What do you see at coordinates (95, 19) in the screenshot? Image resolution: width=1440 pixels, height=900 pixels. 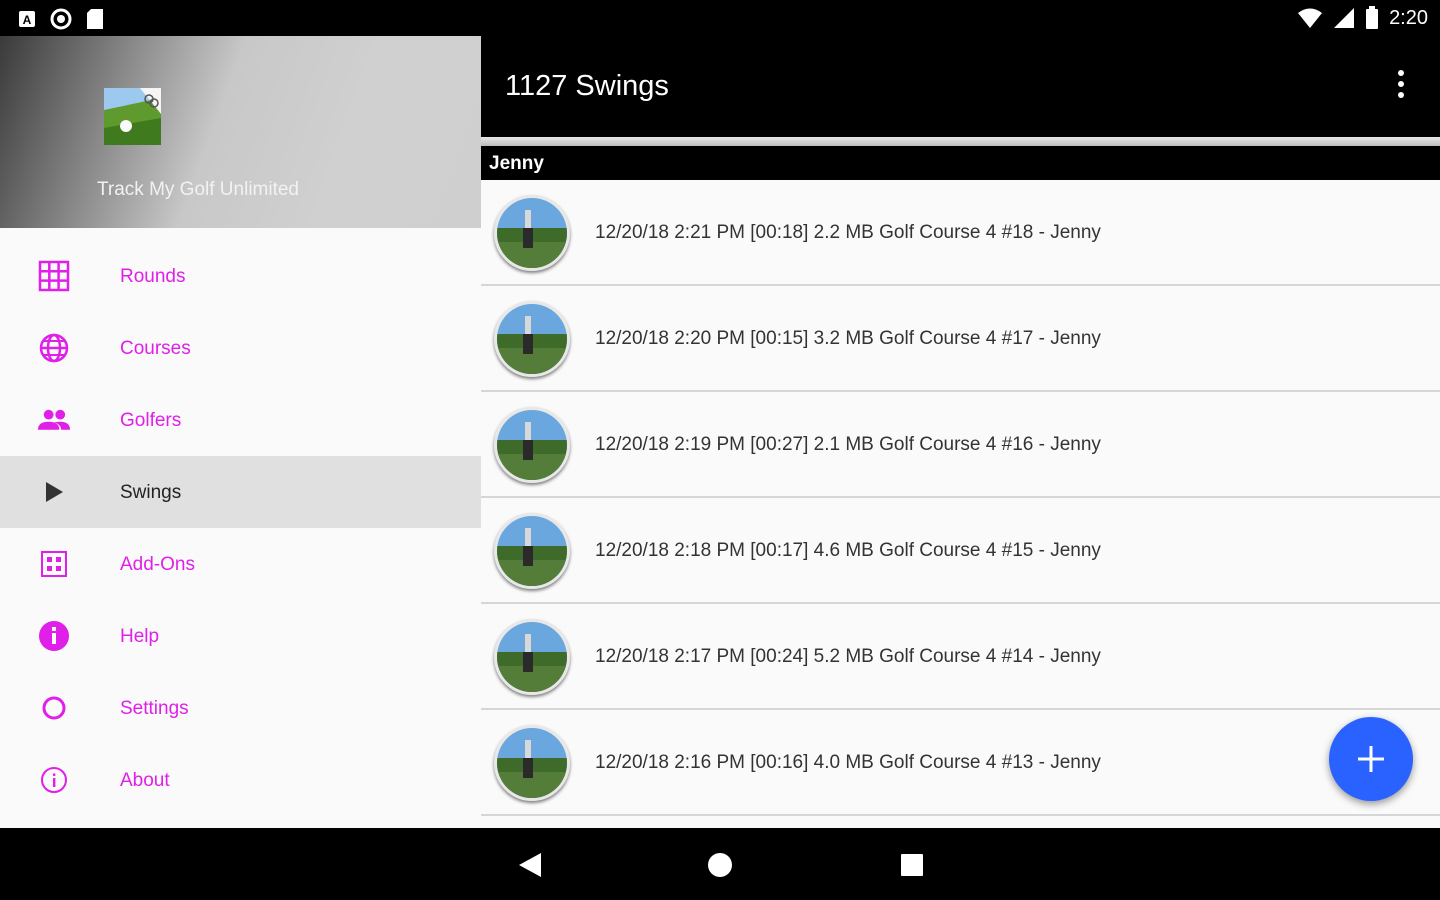 I see `sd-card-icon` at bounding box center [95, 19].